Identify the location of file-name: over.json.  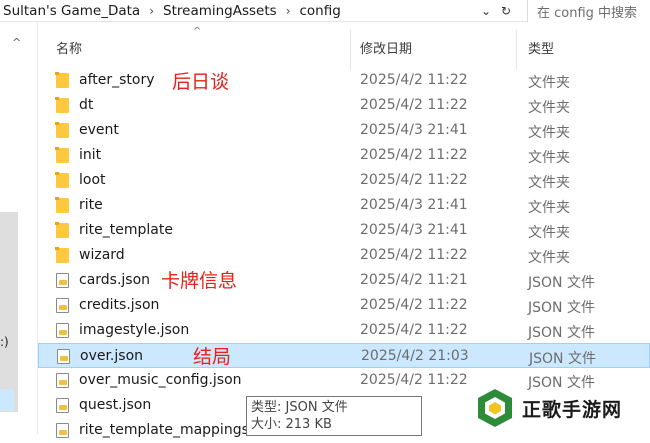
(111, 356).